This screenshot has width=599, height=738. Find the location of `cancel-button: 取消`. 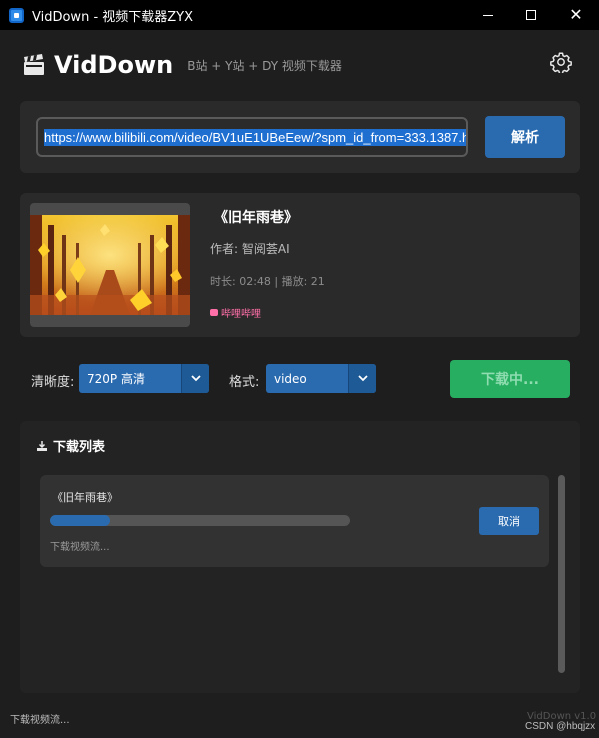

cancel-button: 取消 is located at coordinates (509, 521).